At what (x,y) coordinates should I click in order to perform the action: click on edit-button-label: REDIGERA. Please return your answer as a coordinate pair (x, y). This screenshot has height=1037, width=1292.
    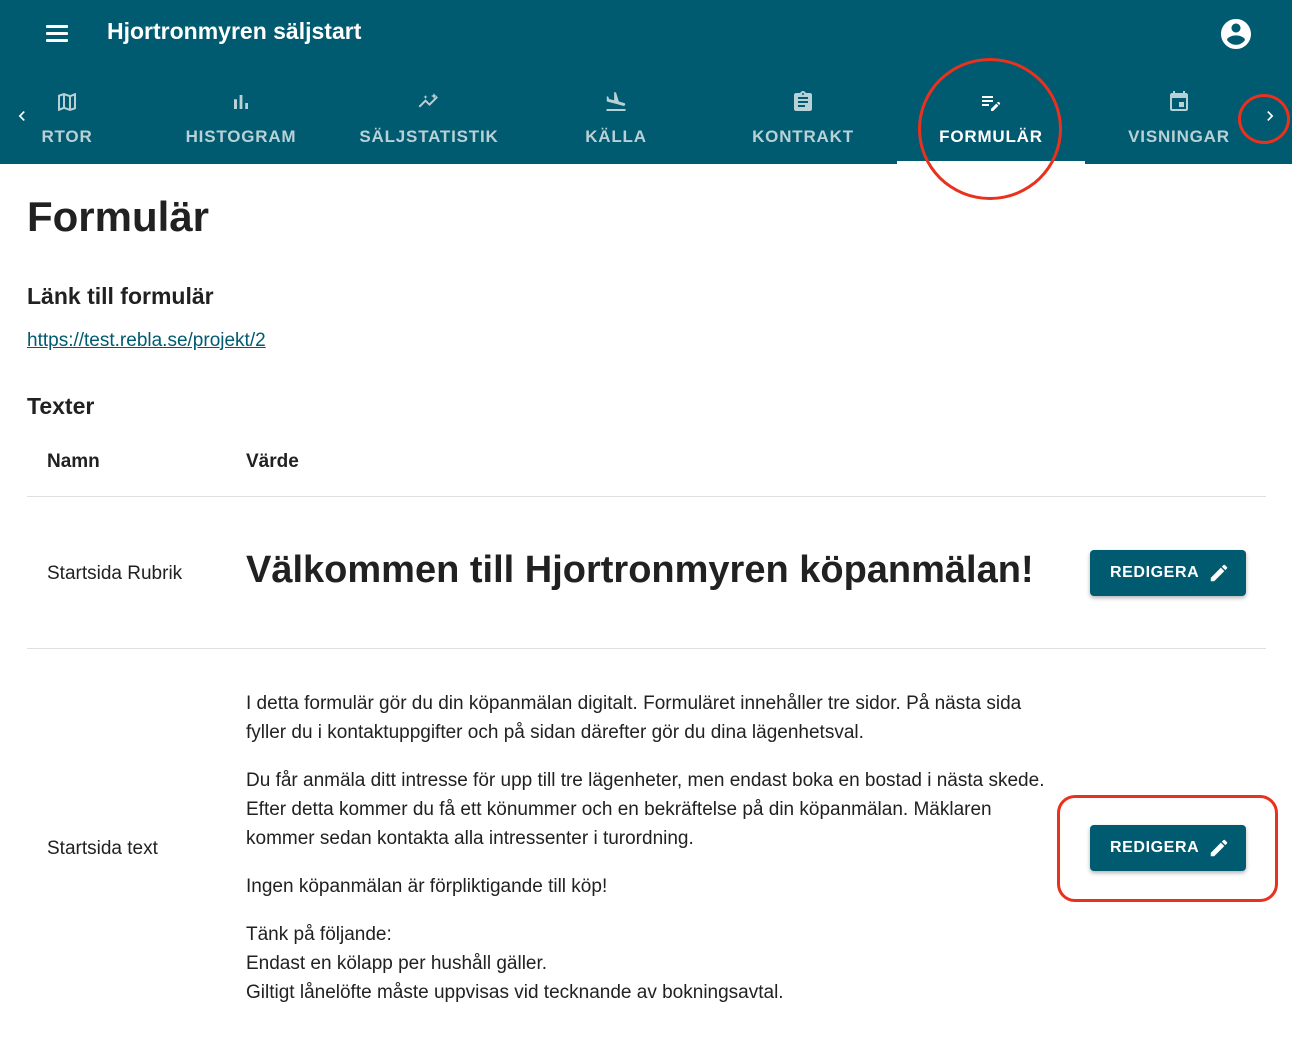
    Looking at the image, I should click on (1155, 572).